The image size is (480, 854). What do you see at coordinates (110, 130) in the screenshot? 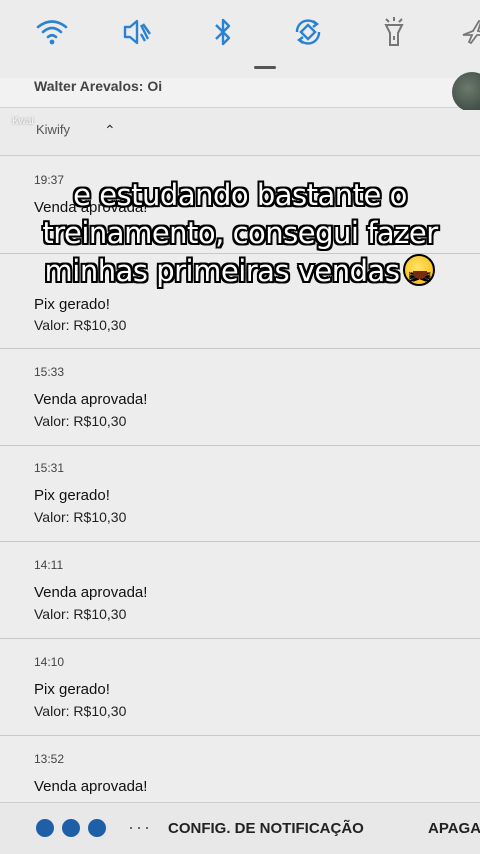
I see `chevron-up-icon: ⌃` at bounding box center [110, 130].